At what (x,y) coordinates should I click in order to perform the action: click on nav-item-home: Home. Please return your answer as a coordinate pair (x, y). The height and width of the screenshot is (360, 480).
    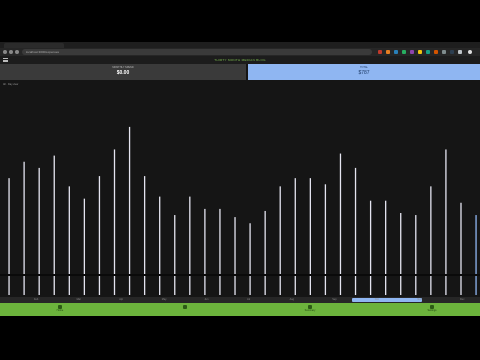
    Looking at the image, I should click on (60, 309).